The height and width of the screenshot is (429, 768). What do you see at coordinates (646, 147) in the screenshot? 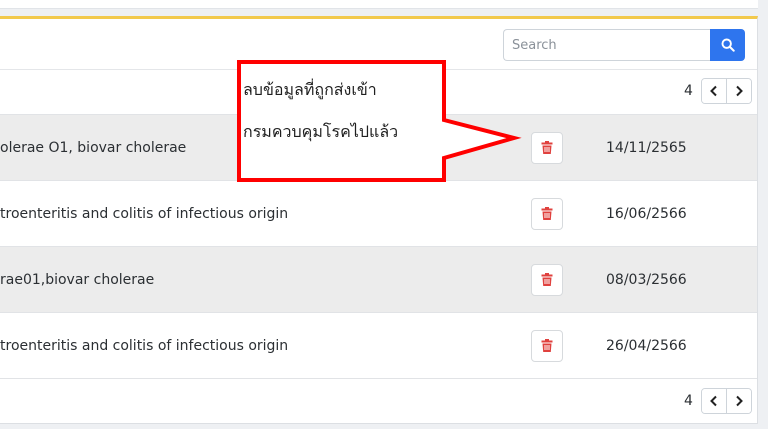
I see `record-date: 14/11/2565` at bounding box center [646, 147].